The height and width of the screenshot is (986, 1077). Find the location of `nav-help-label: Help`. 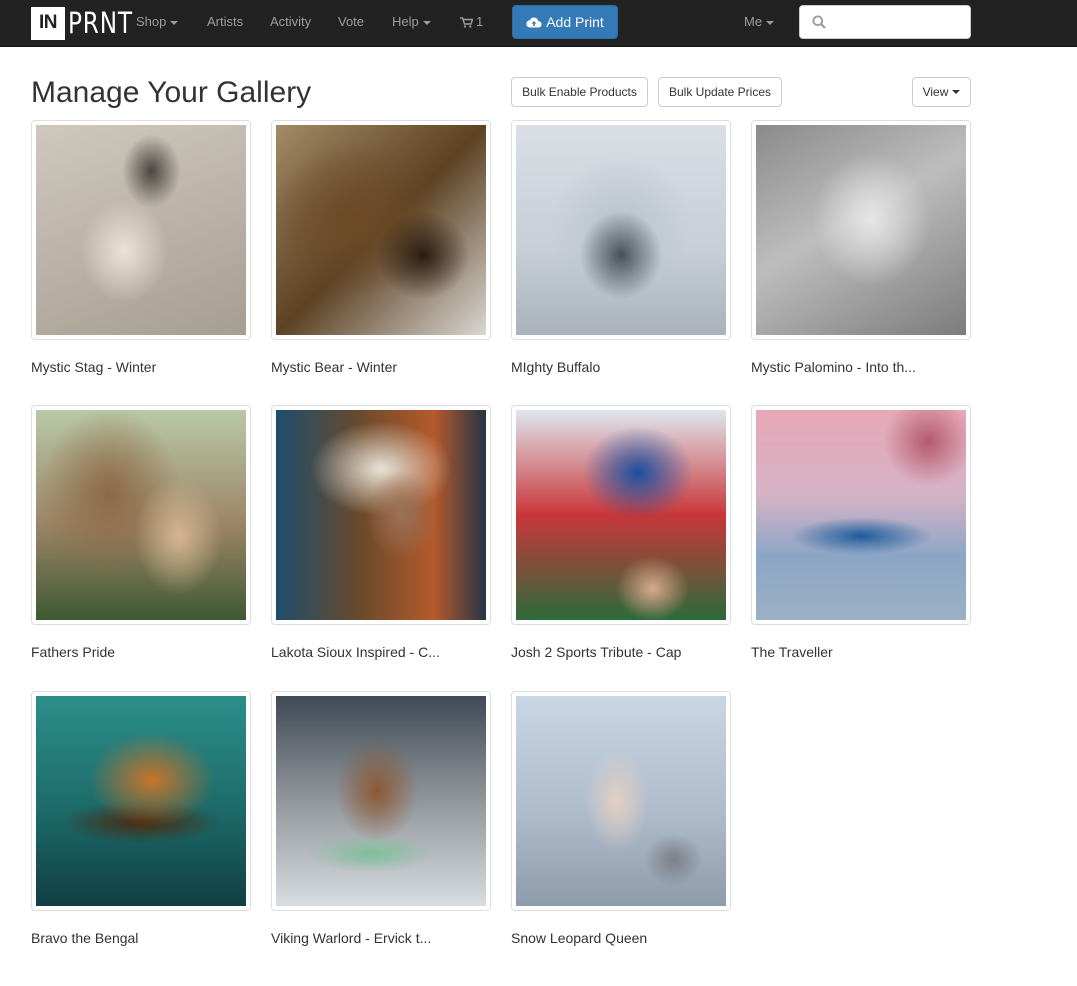

nav-help-label: Help is located at coordinates (405, 21).